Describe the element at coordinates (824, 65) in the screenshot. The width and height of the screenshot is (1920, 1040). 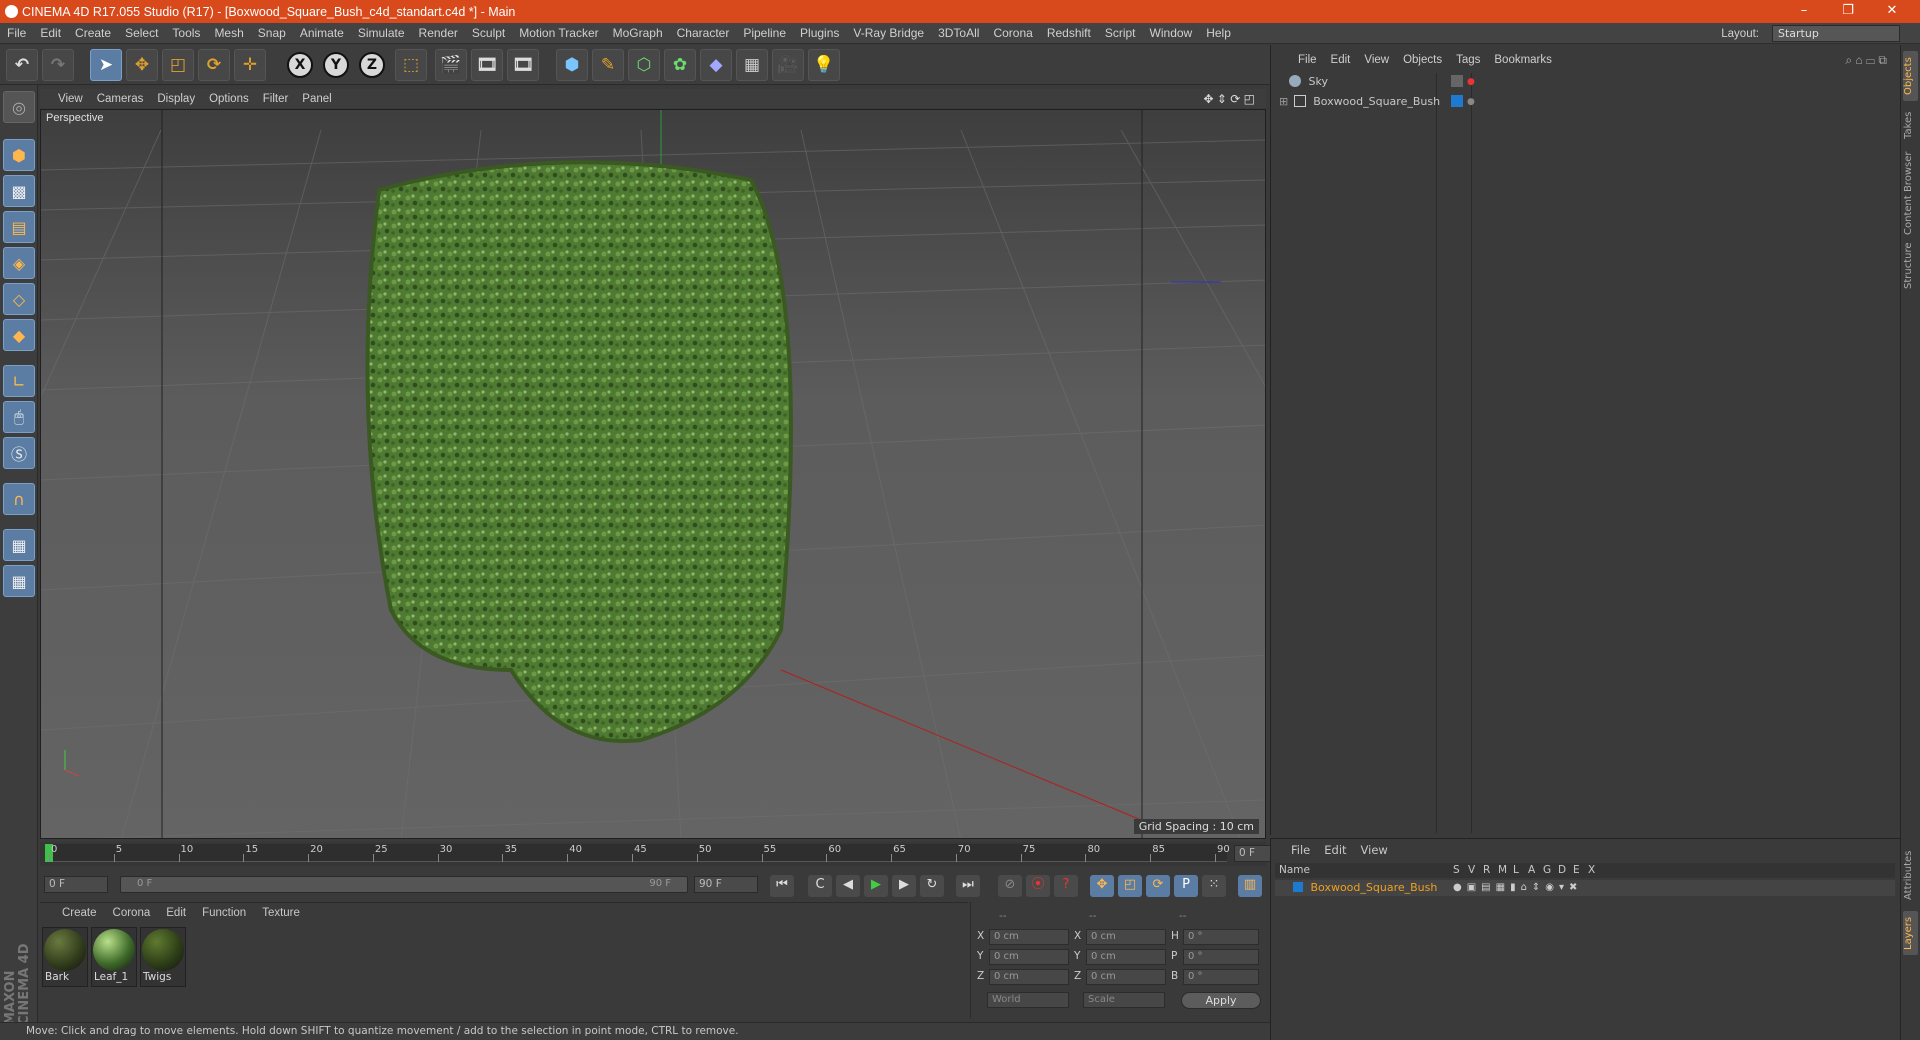
I see `light-bulb-icon: 💡` at that location.